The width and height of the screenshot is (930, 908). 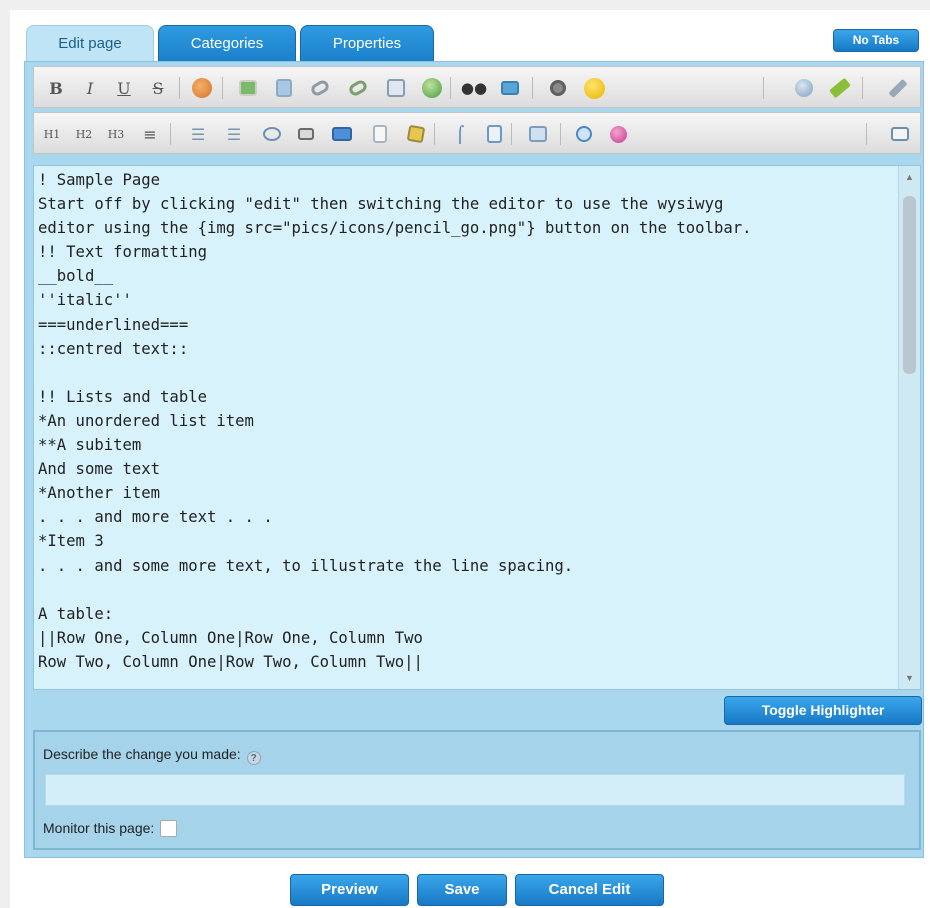 What do you see at coordinates (589, 890) in the screenshot?
I see `cancel-edit-button: Cancel Edit` at bounding box center [589, 890].